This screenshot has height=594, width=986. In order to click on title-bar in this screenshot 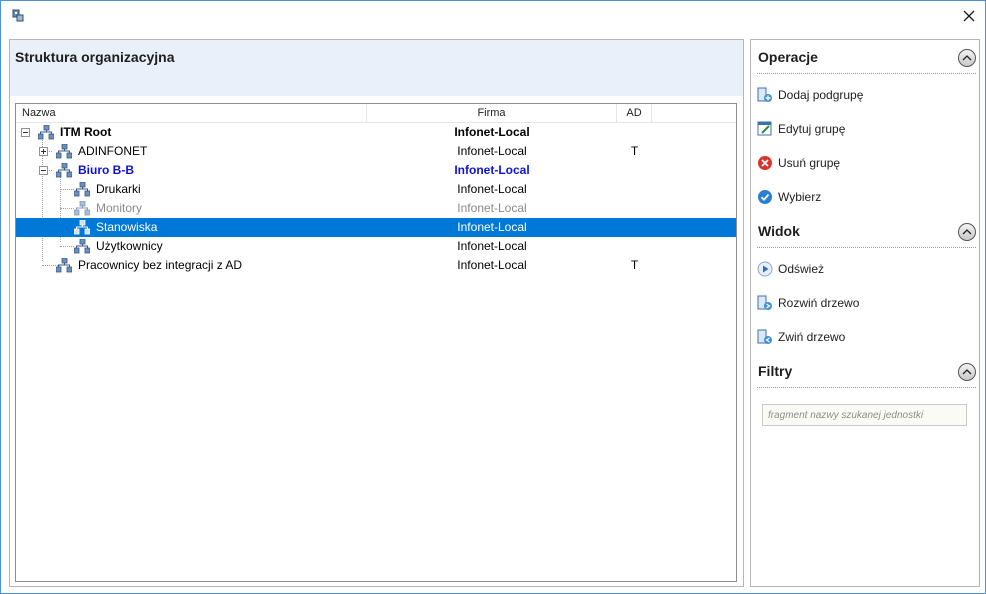, I will do `click(493, 16)`.